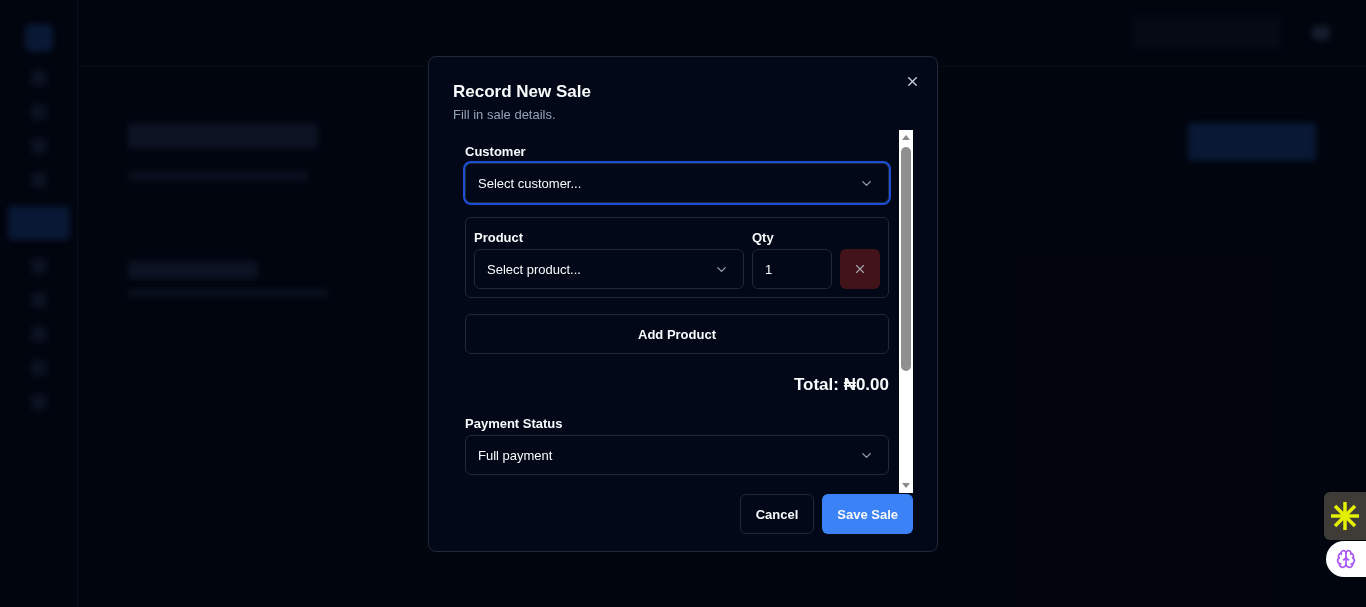 The width and height of the screenshot is (1366, 607). What do you see at coordinates (677, 334) in the screenshot?
I see `add-product-button: Add Product` at bounding box center [677, 334].